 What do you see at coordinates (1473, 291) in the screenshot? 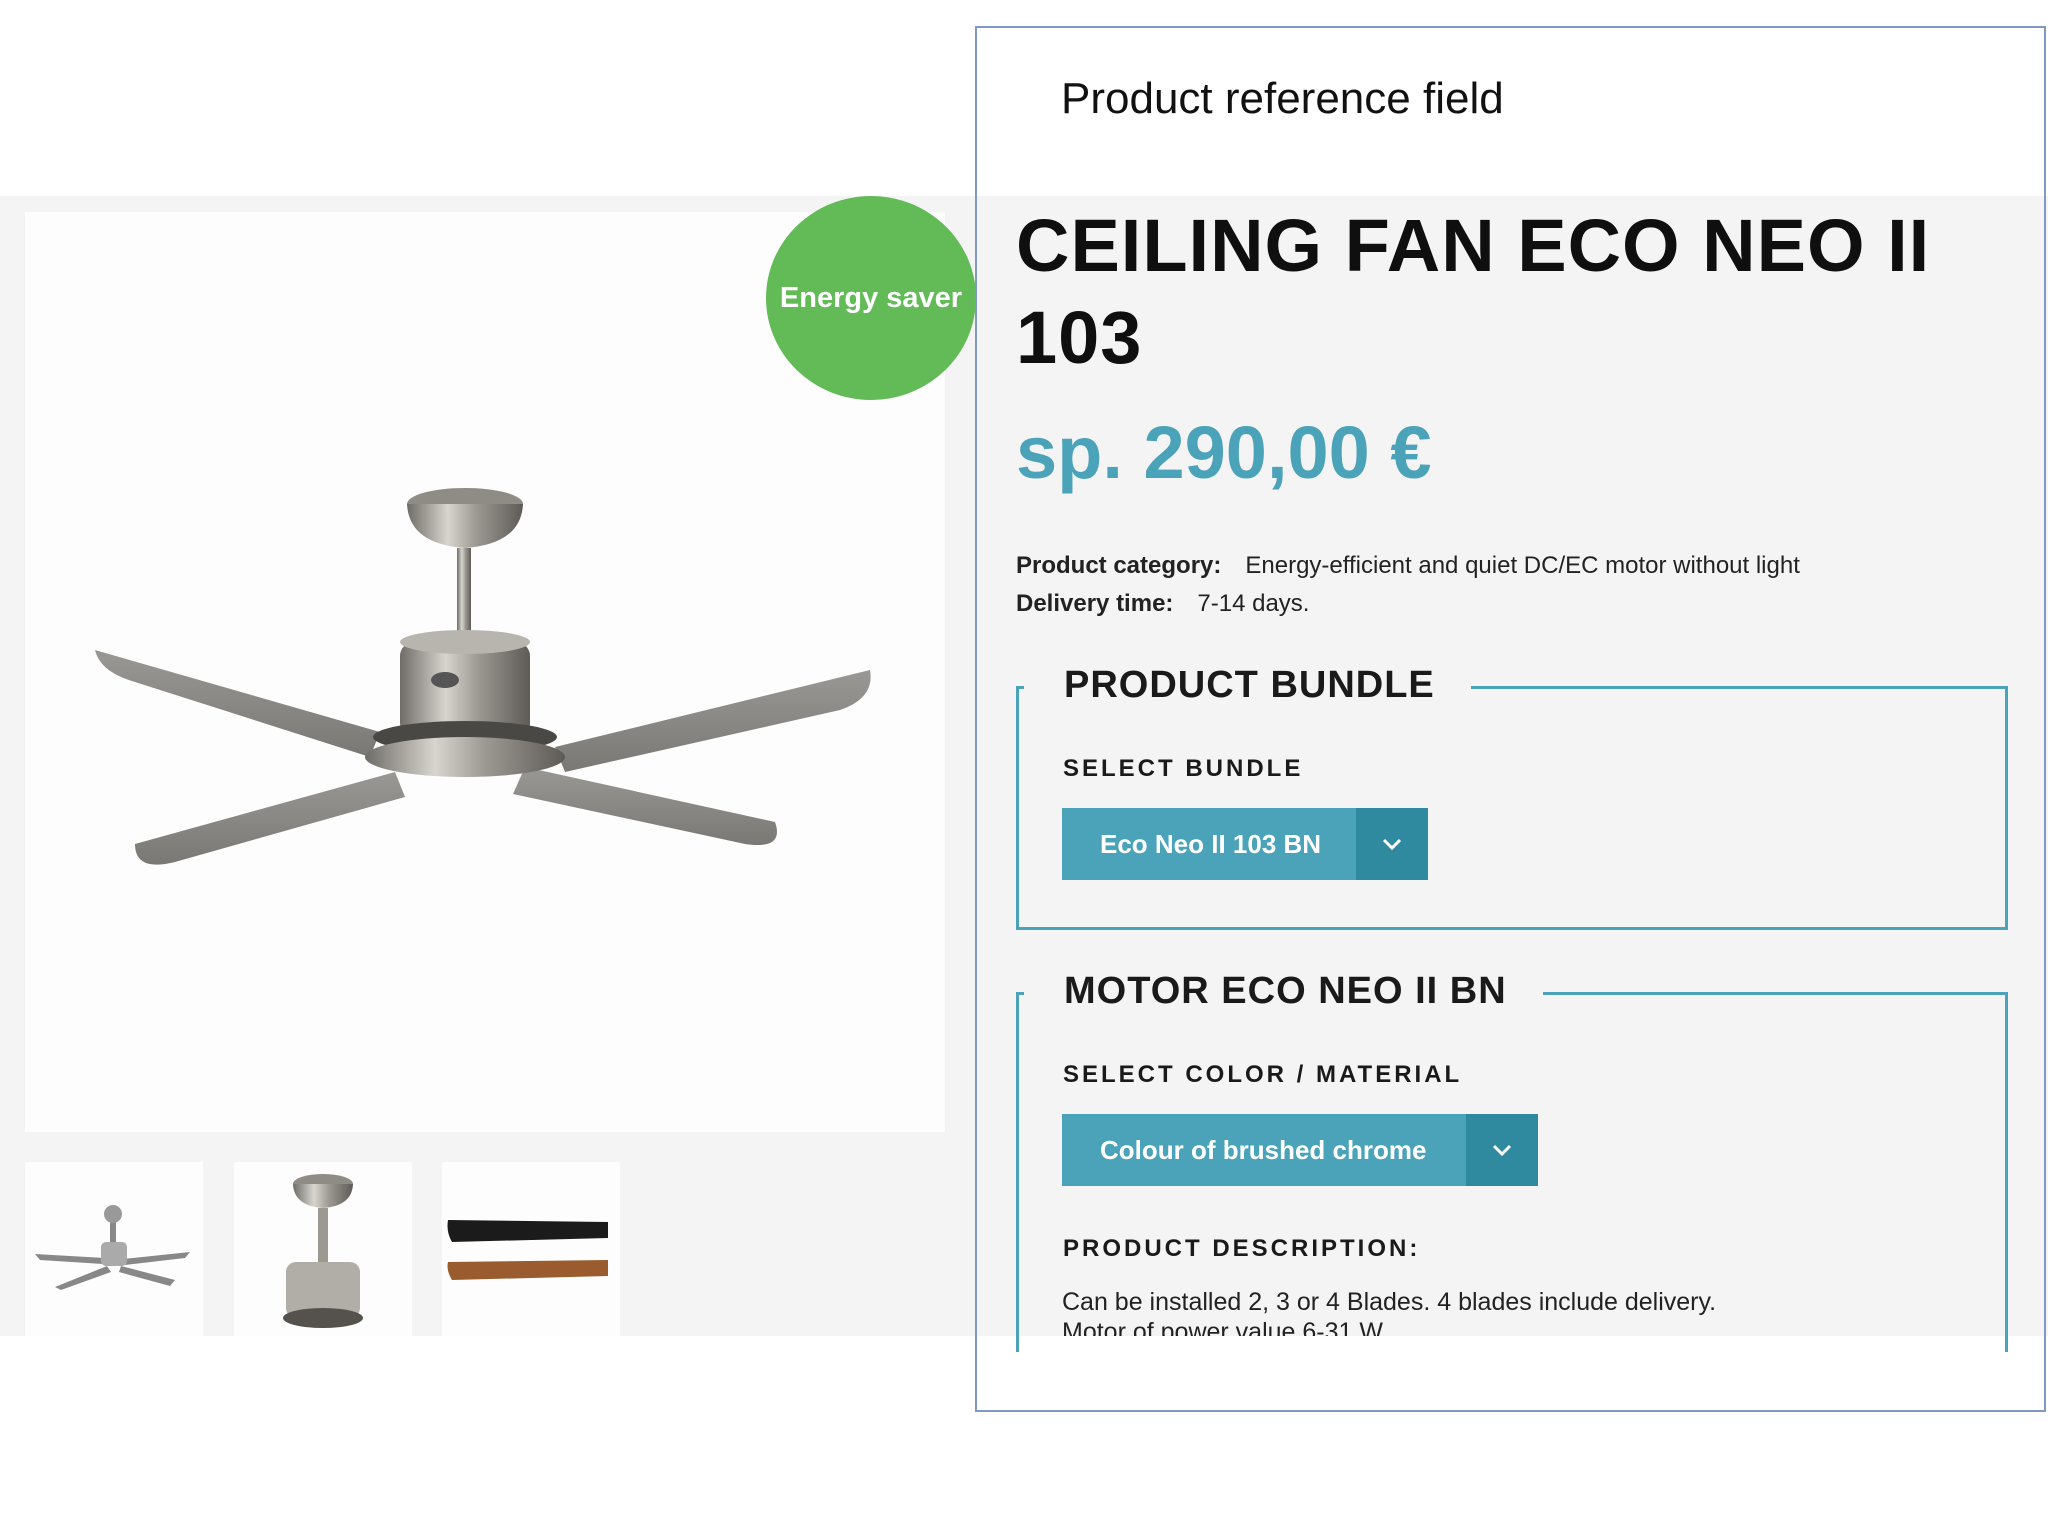
I see `product-title: CEILING FAN ECO NEO II 103` at bounding box center [1473, 291].